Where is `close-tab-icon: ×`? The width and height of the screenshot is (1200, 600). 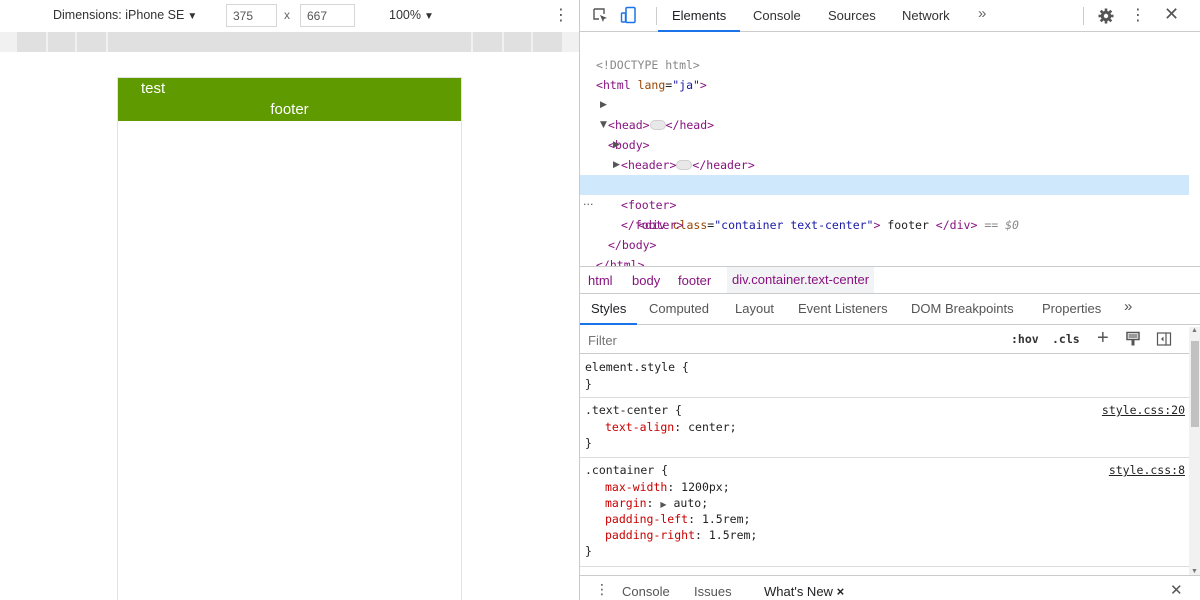
close-tab-icon: × is located at coordinates (841, 591).